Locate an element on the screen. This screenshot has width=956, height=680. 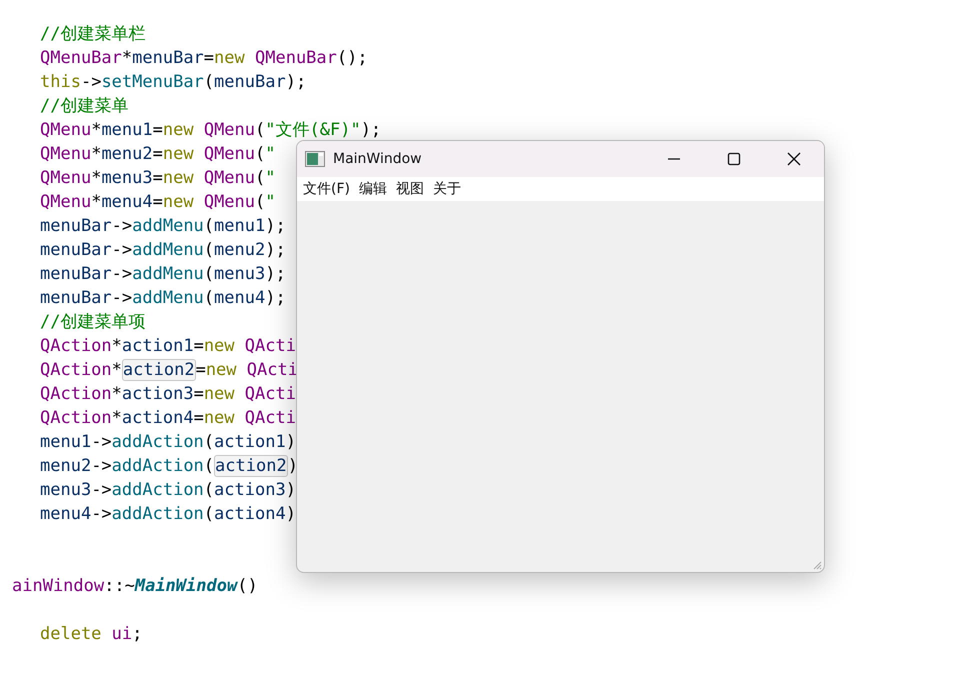
size-grip-icon is located at coordinates (817, 565).